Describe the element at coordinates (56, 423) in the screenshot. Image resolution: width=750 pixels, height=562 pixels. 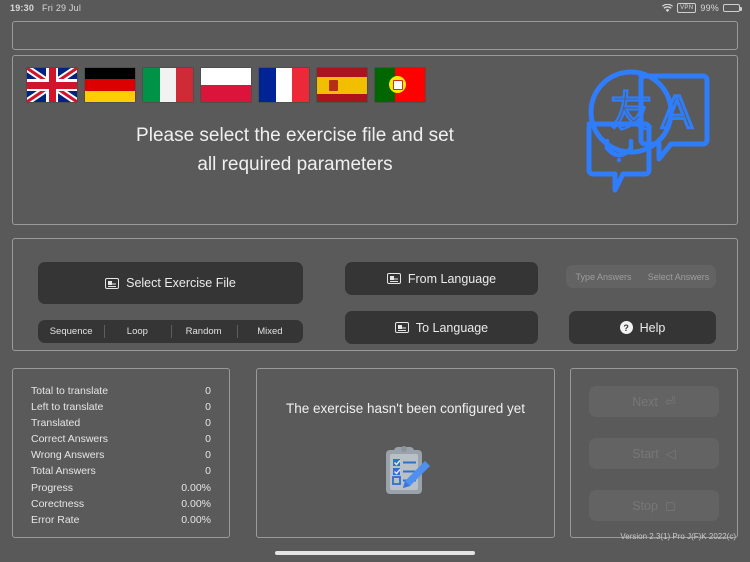
I see `stat-label: Translated` at that location.